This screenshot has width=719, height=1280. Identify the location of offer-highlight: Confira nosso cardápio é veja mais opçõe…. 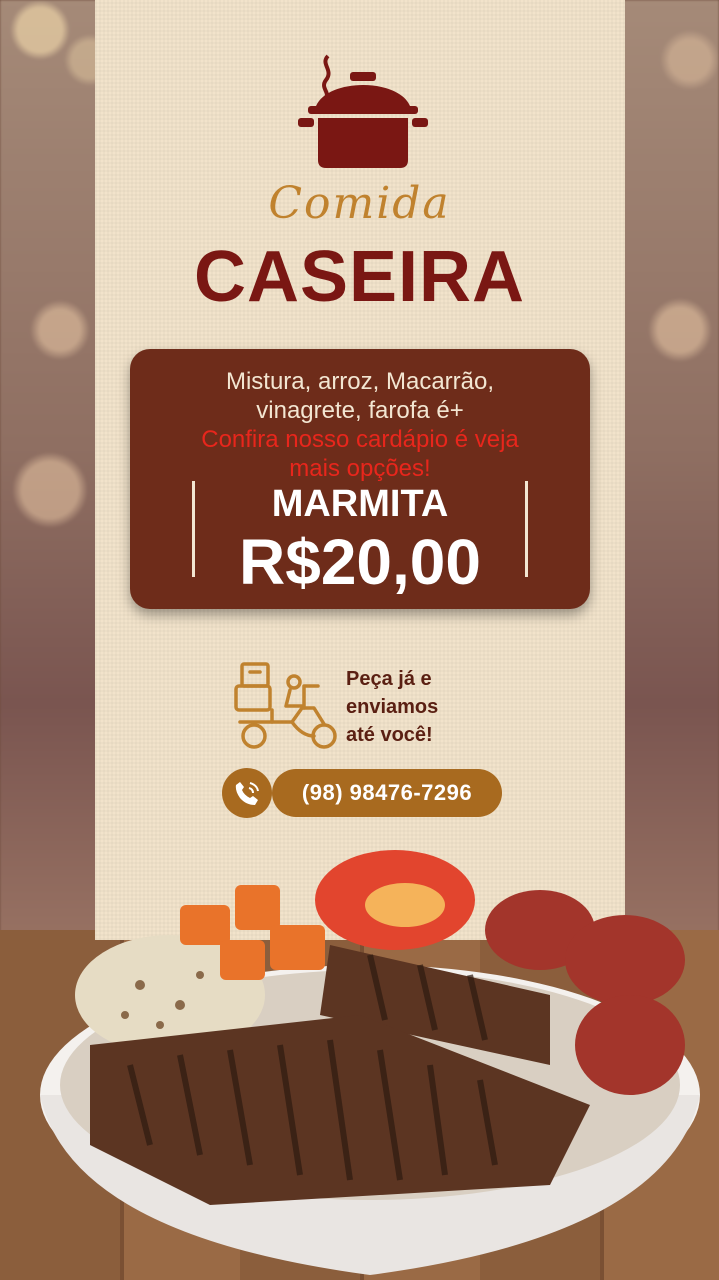
(360, 454).